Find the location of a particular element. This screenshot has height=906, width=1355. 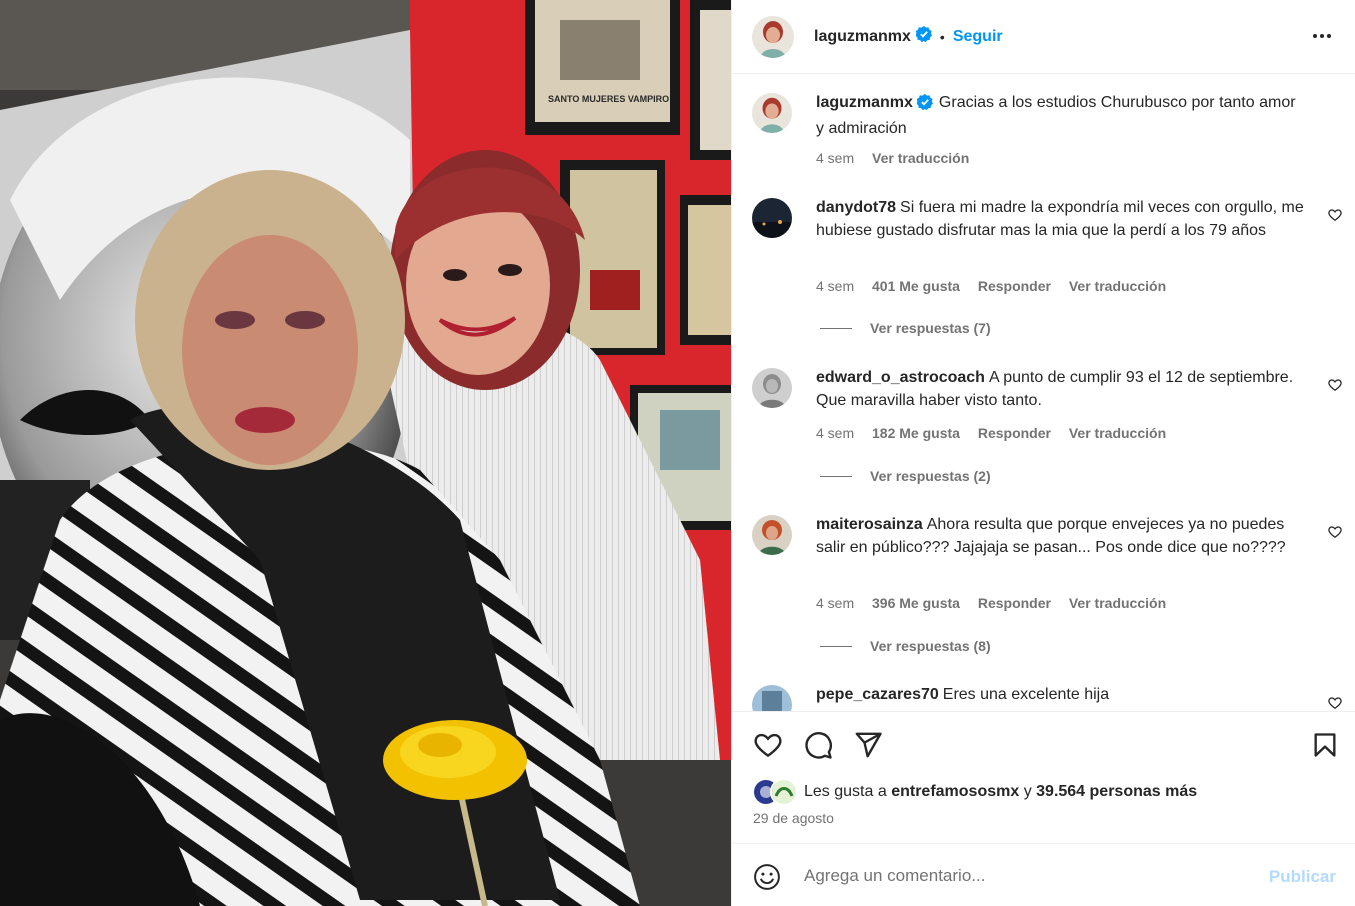

caption-translate-button: Ver traducción is located at coordinates (920, 158).